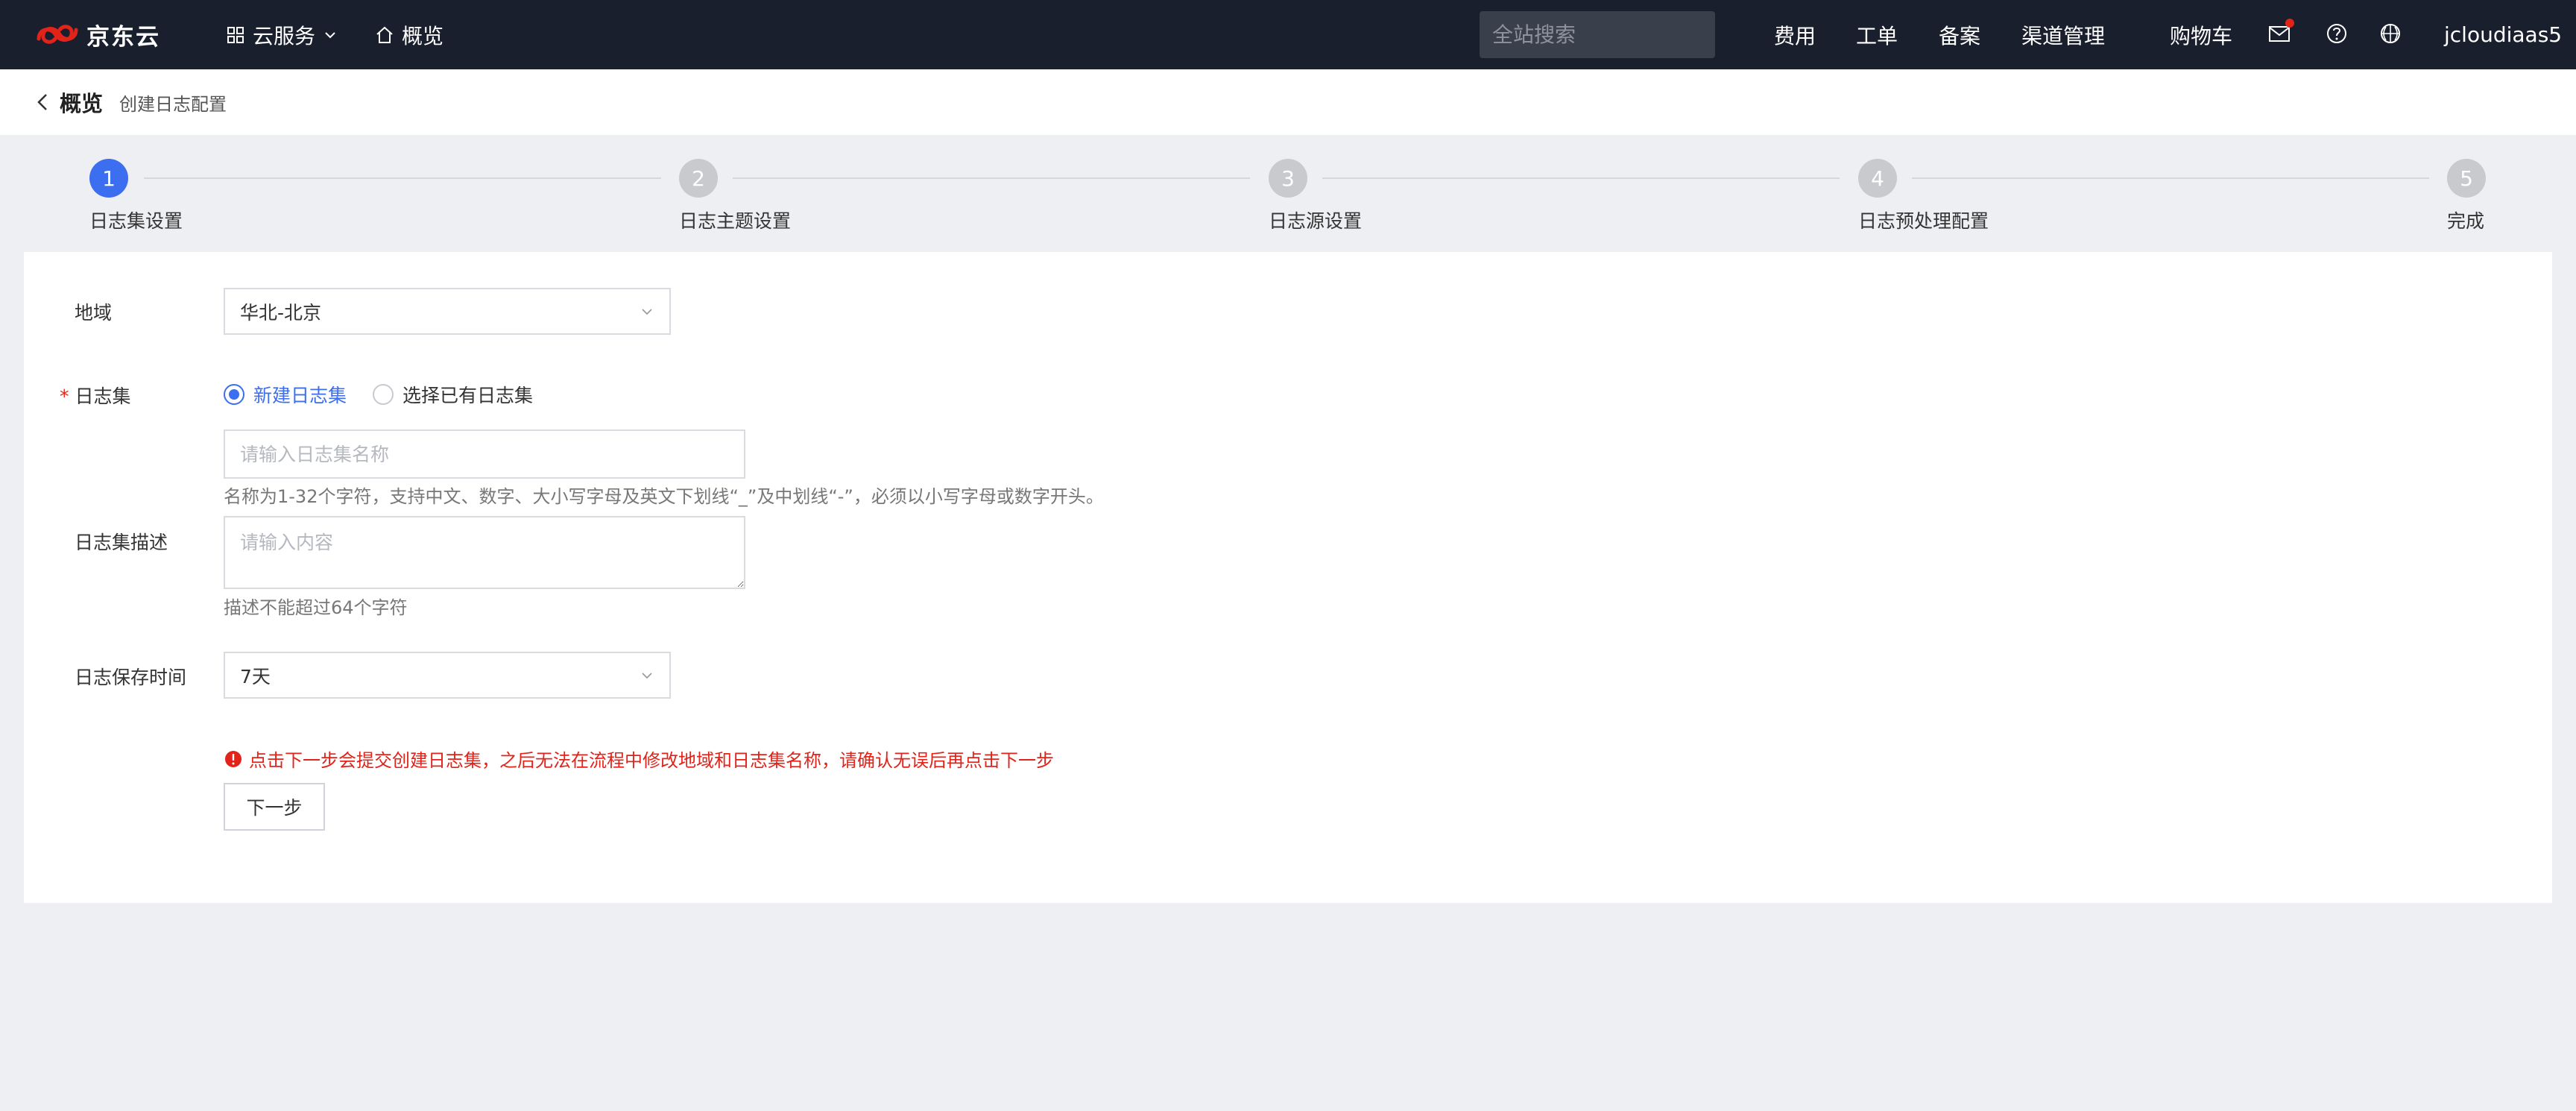  What do you see at coordinates (94, 313) in the screenshot?
I see `region-label: 地域` at bounding box center [94, 313].